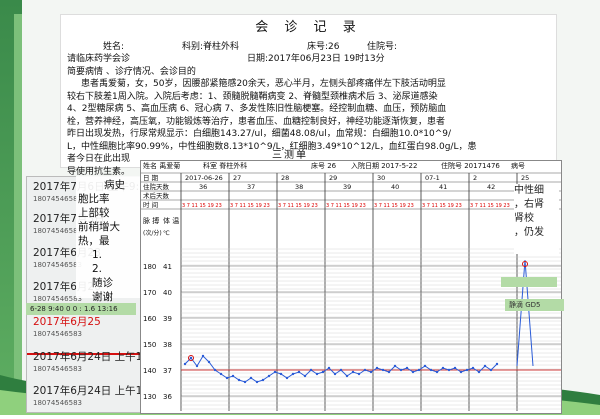 This screenshot has height=419, width=600. Describe the element at coordinates (156, 186) in the screenshot. I see `row-label: 住院天数` at that location.